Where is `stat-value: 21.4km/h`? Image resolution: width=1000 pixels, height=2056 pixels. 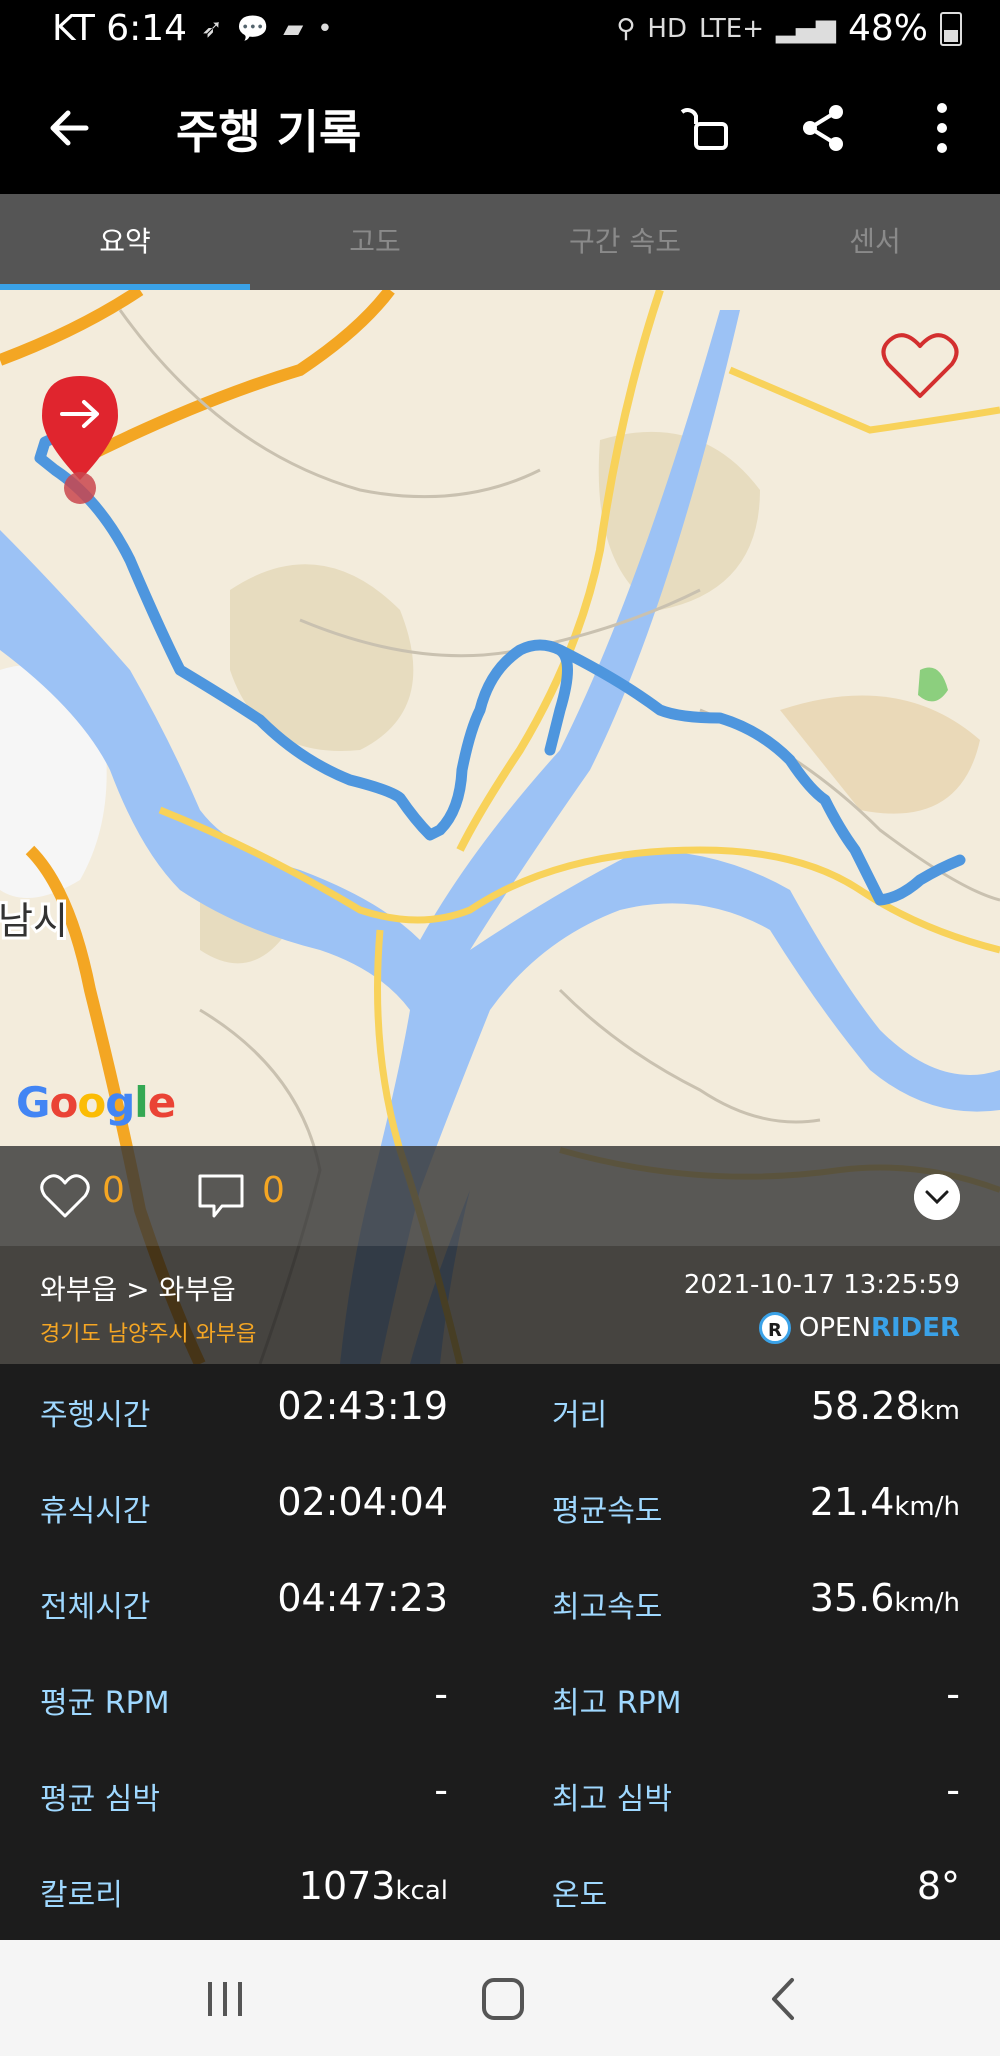 stat-value: 21.4km/h is located at coordinates (884, 1502).